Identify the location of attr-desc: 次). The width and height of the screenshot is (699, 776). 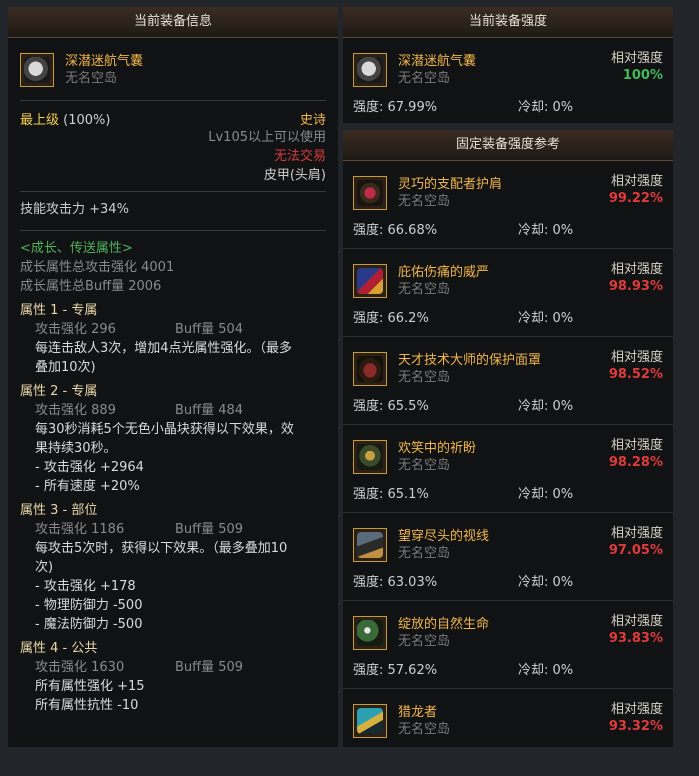
(44, 567).